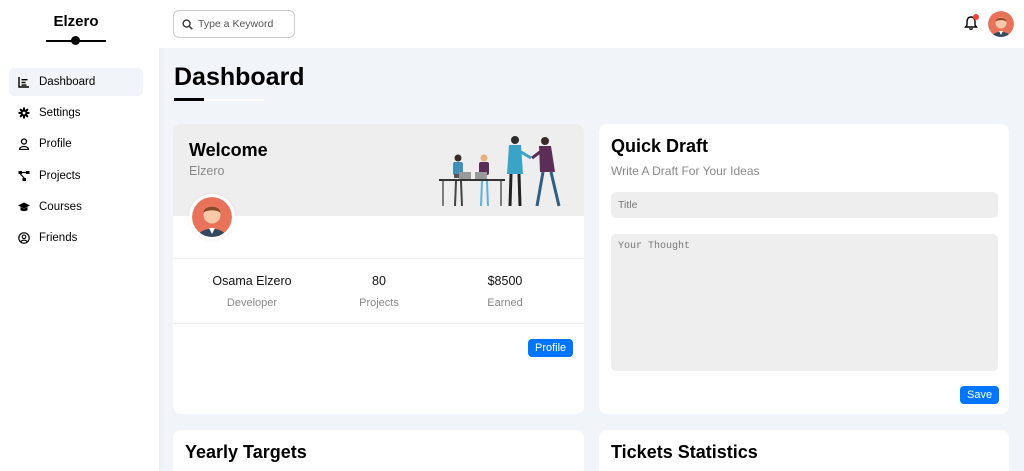  Describe the element at coordinates (379, 291) in the screenshot. I see `stat-projects: 80 Projects` at that location.